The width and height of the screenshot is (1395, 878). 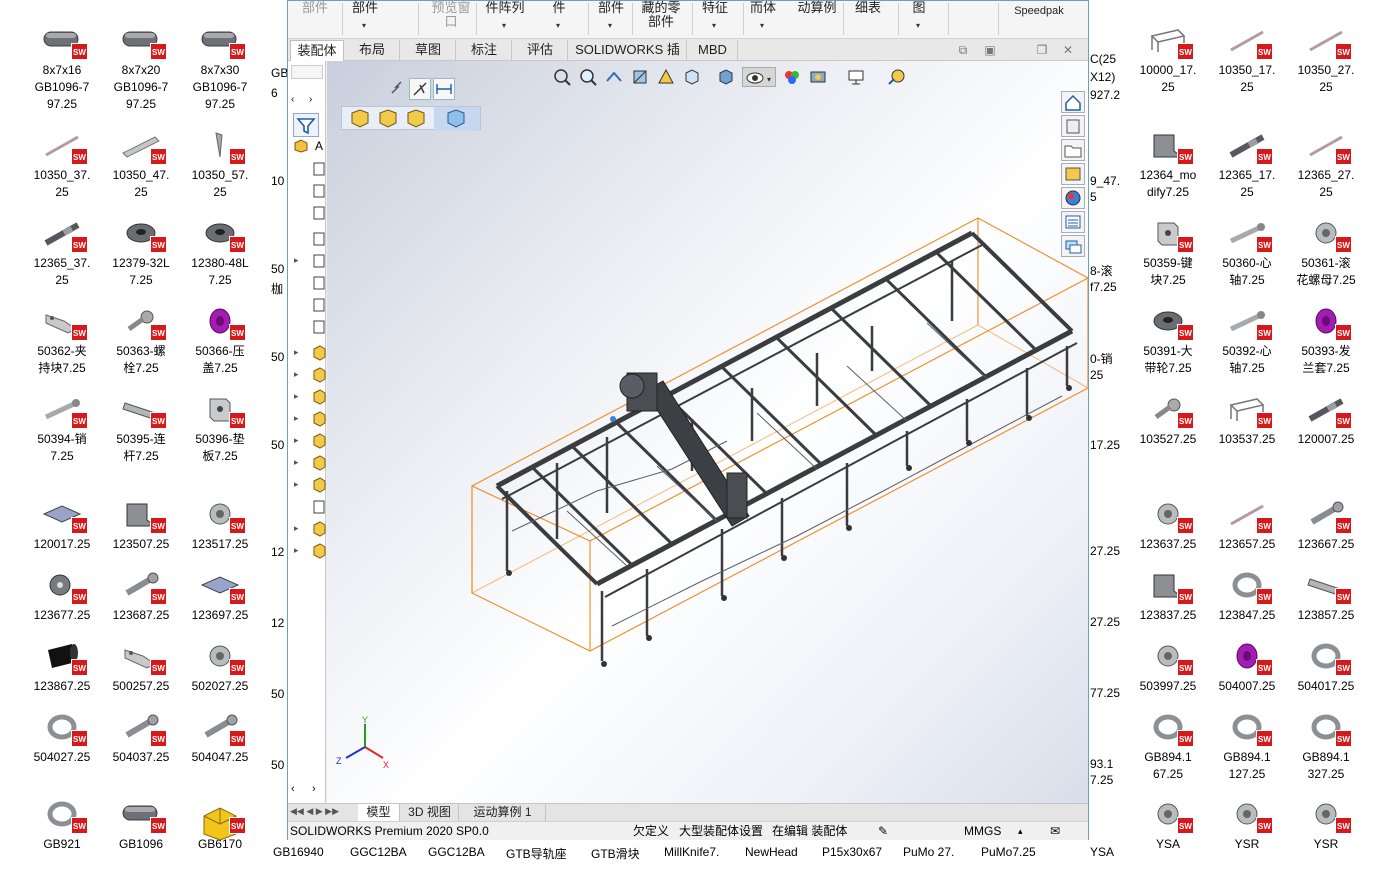 What do you see at coordinates (428, 50) in the screenshot?
I see `ribbon-tab: 草图` at bounding box center [428, 50].